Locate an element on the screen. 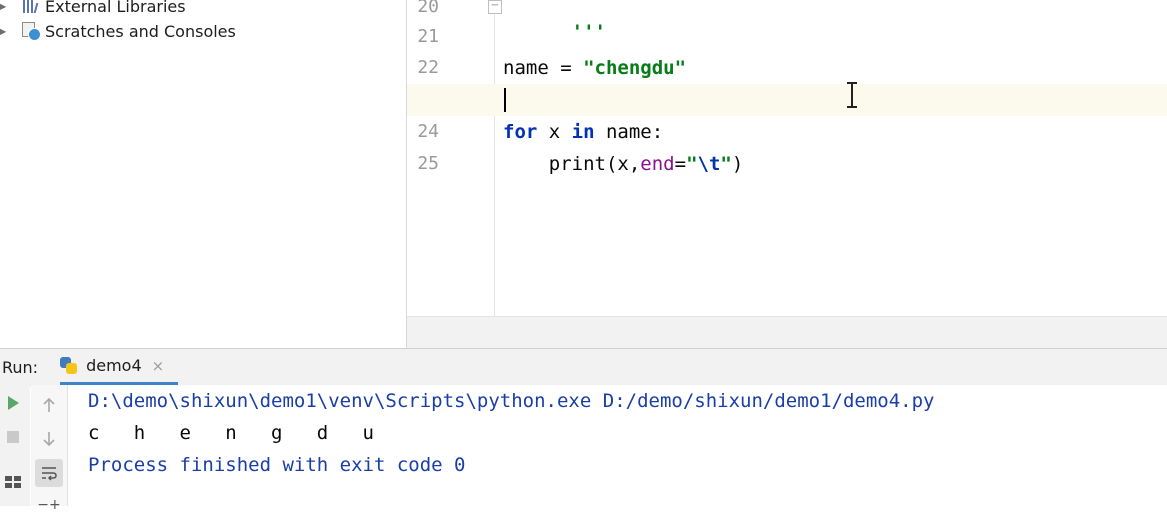  tree-item-scratches: ▶ Scratches and Consoles is located at coordinates (118, 31).